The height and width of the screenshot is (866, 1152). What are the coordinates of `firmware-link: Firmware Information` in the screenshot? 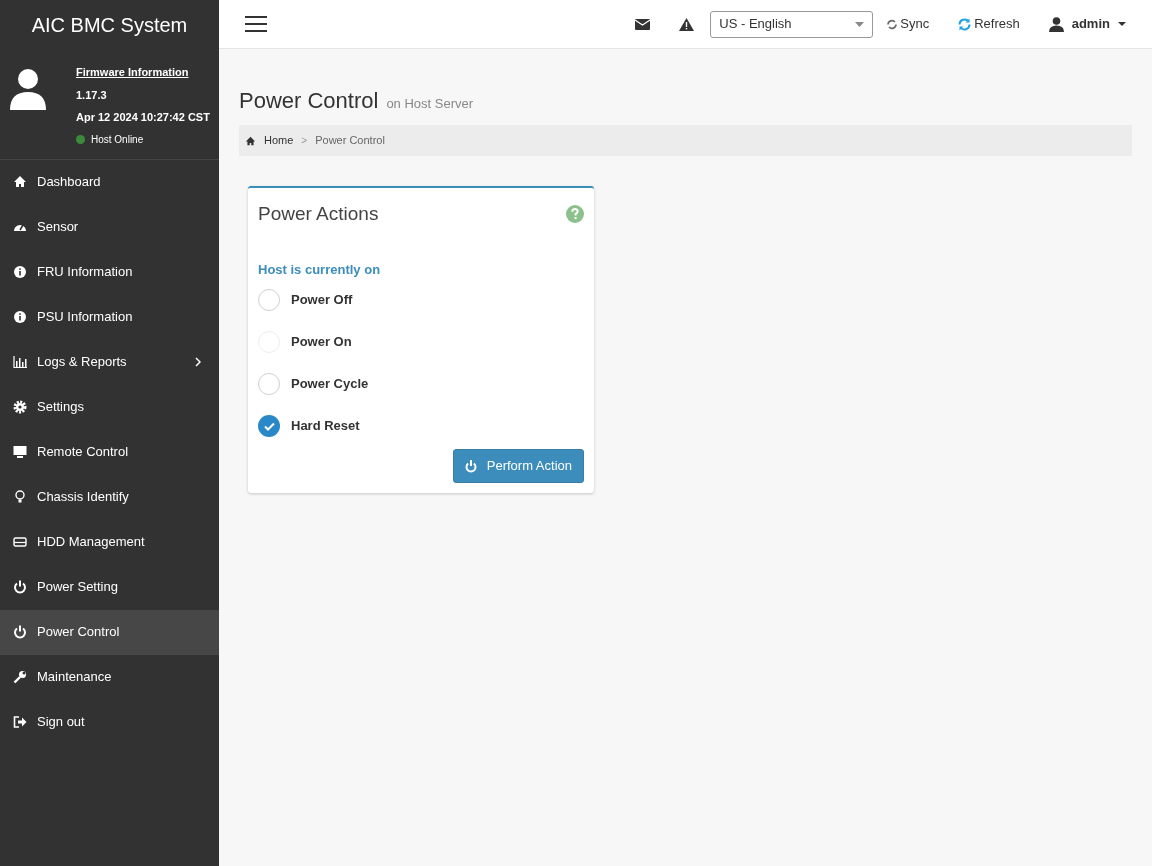 It's located at (143, 72).